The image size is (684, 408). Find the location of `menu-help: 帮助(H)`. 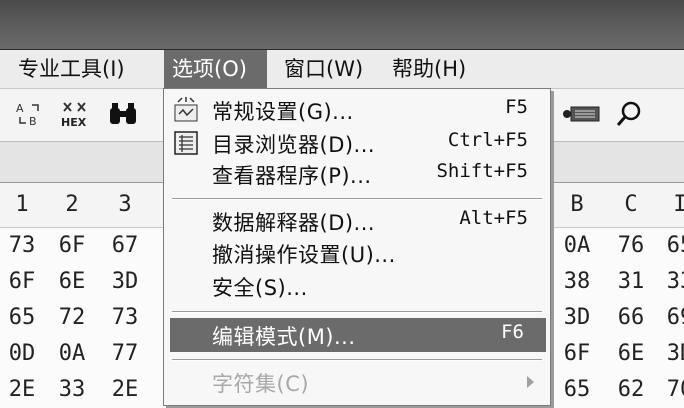

menu-help: 帮助(H) is located at coordinates (429, 69).